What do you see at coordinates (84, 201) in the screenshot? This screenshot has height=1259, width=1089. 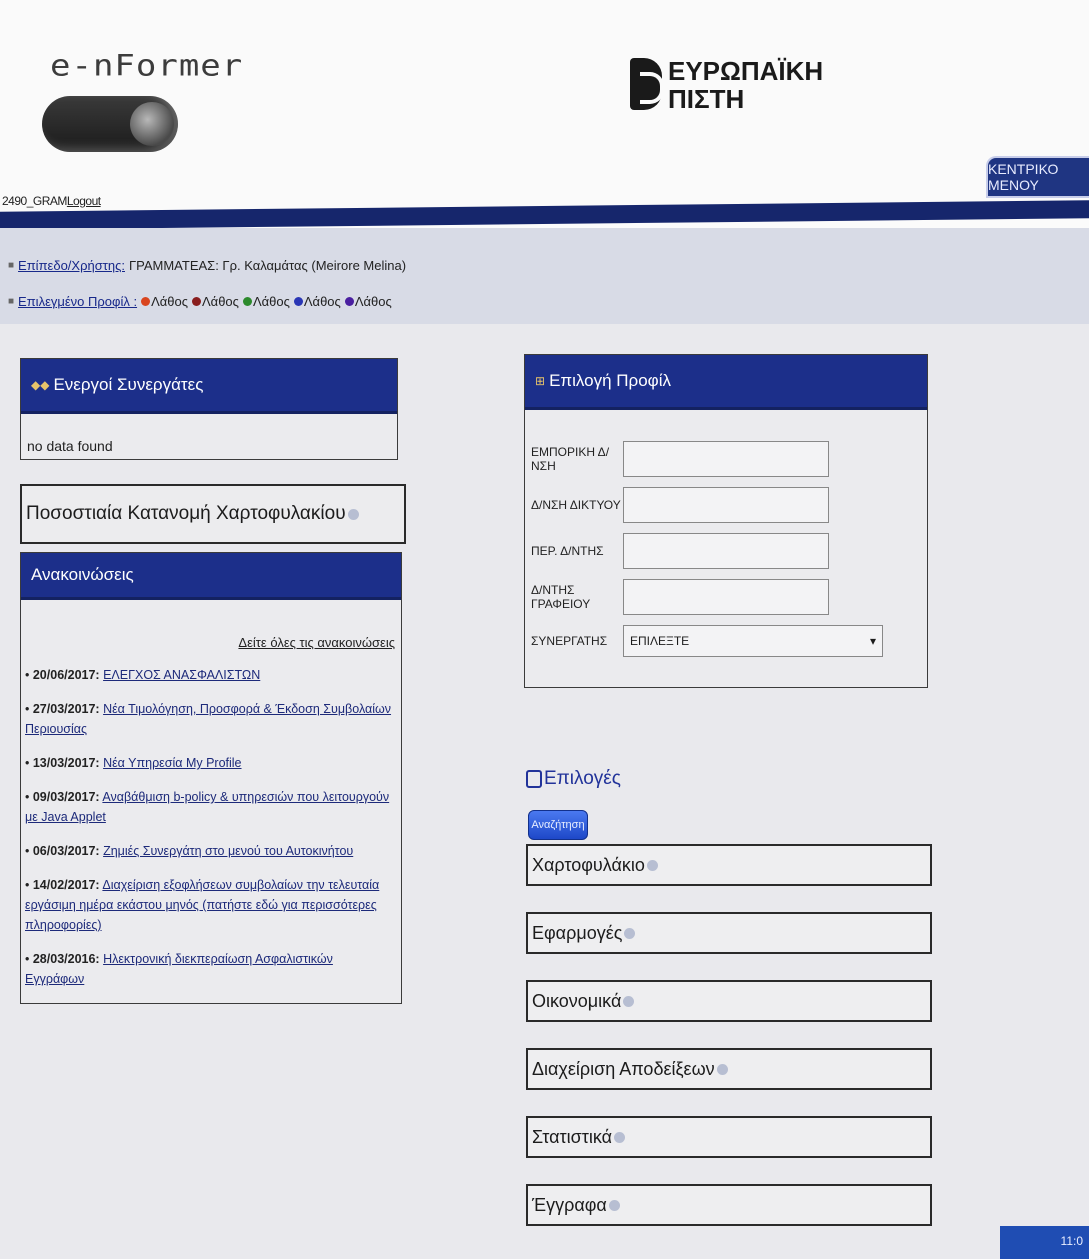 I see `logout-link: Logout` at bounding box center [84, 201].